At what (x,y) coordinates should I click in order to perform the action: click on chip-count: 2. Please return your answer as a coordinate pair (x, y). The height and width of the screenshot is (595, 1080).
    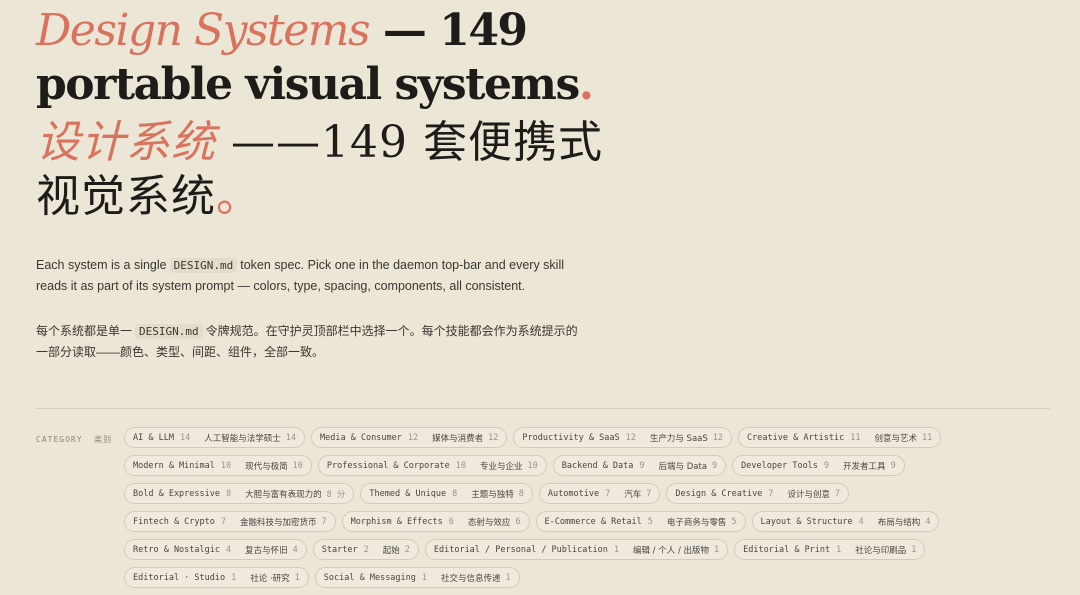
    Looking at the image, I should click on (366, 549).